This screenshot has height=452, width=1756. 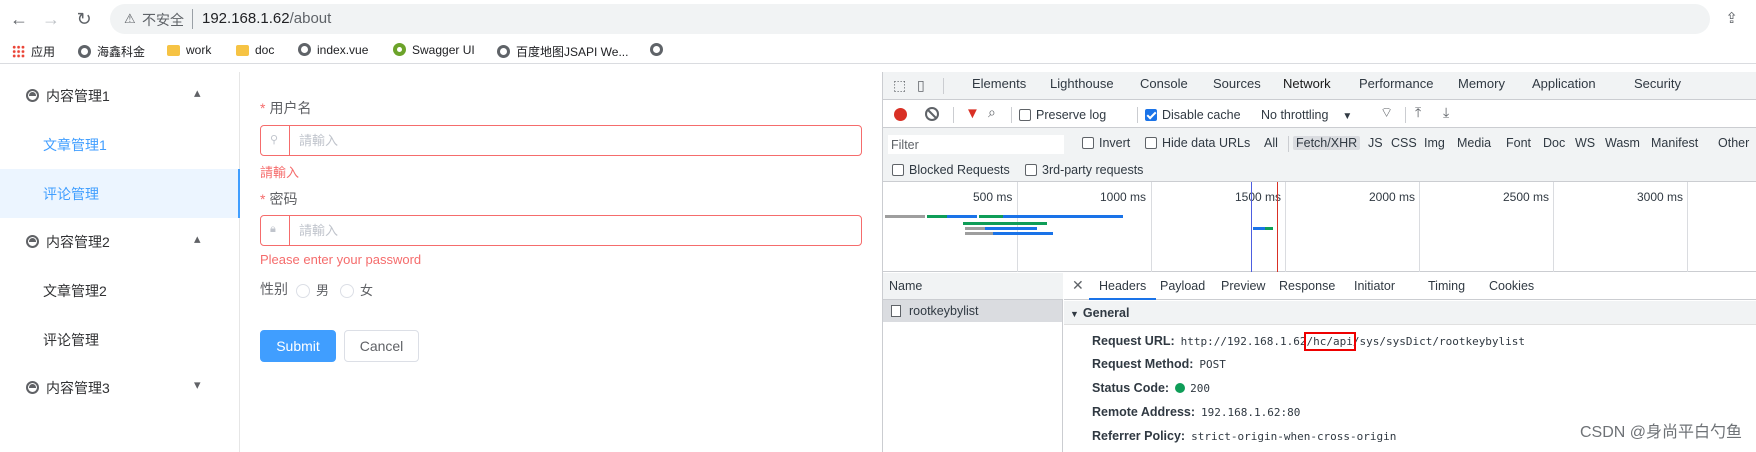 What do you see at coordinates (119, 96) in the screenshot?
I see `menu-group-content-1: 内容管理1 ▴` at bounding box center [119, 96].